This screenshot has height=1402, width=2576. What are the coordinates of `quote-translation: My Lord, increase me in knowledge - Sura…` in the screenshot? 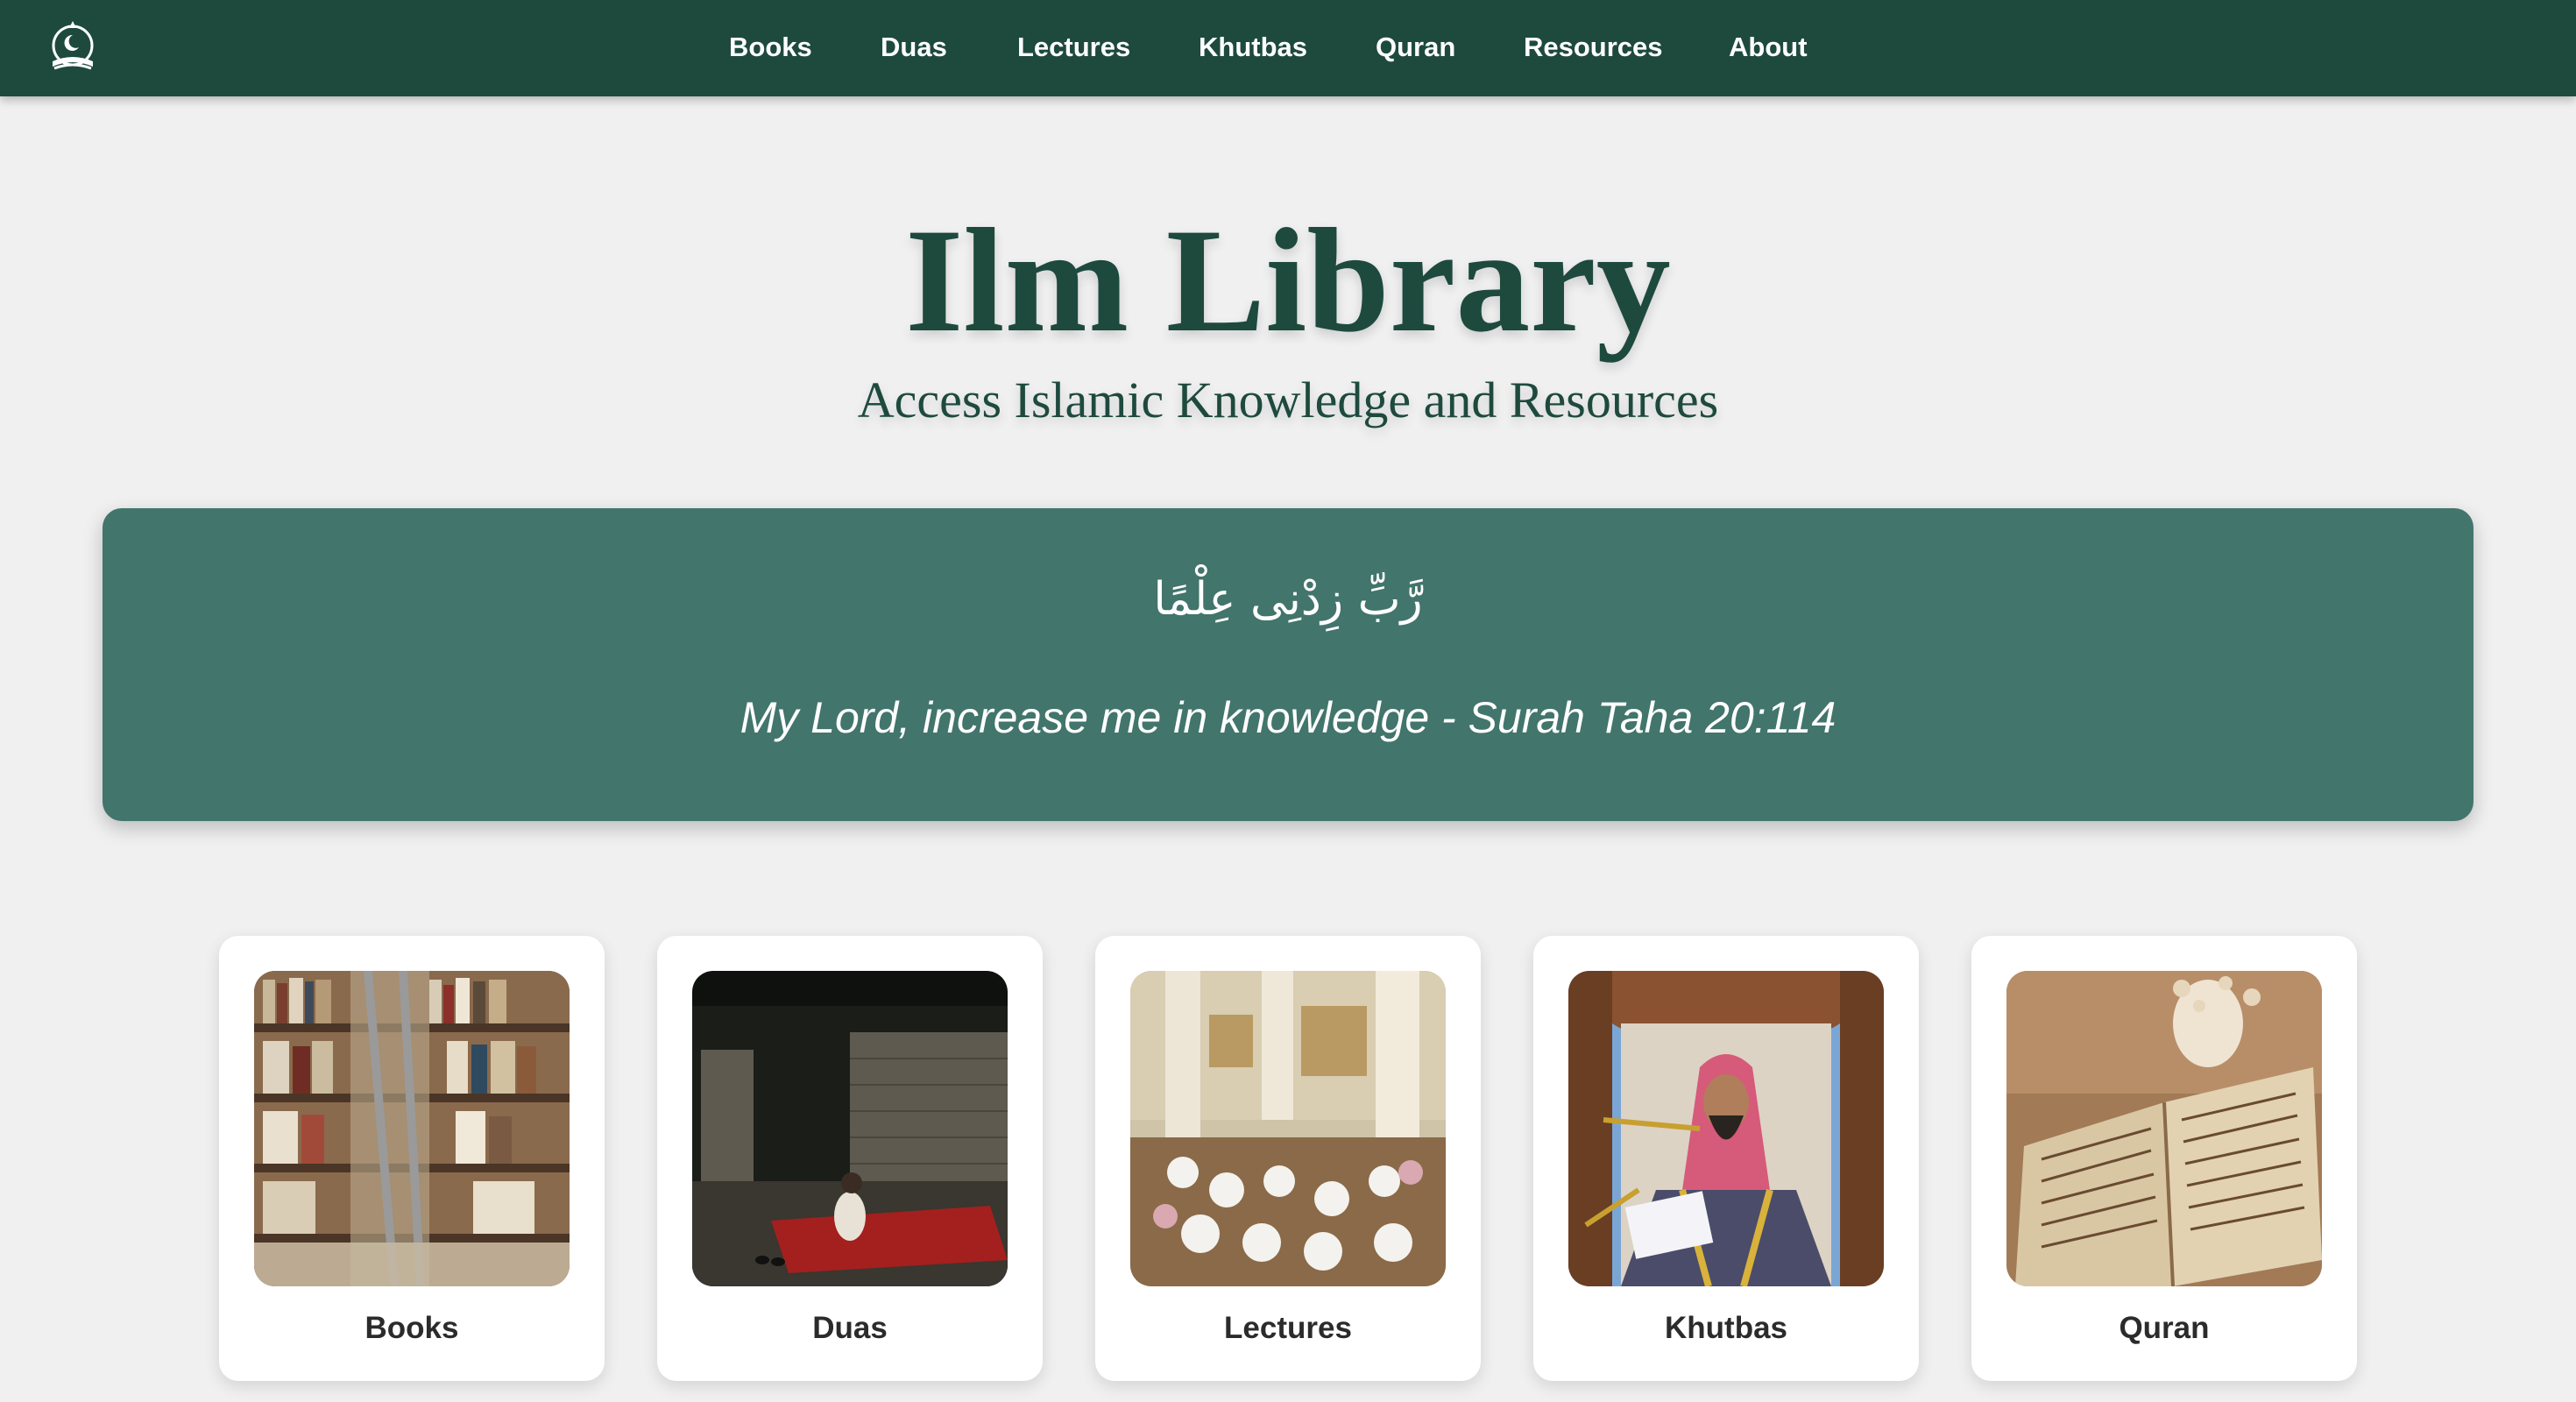 It's located at (1288, 717).